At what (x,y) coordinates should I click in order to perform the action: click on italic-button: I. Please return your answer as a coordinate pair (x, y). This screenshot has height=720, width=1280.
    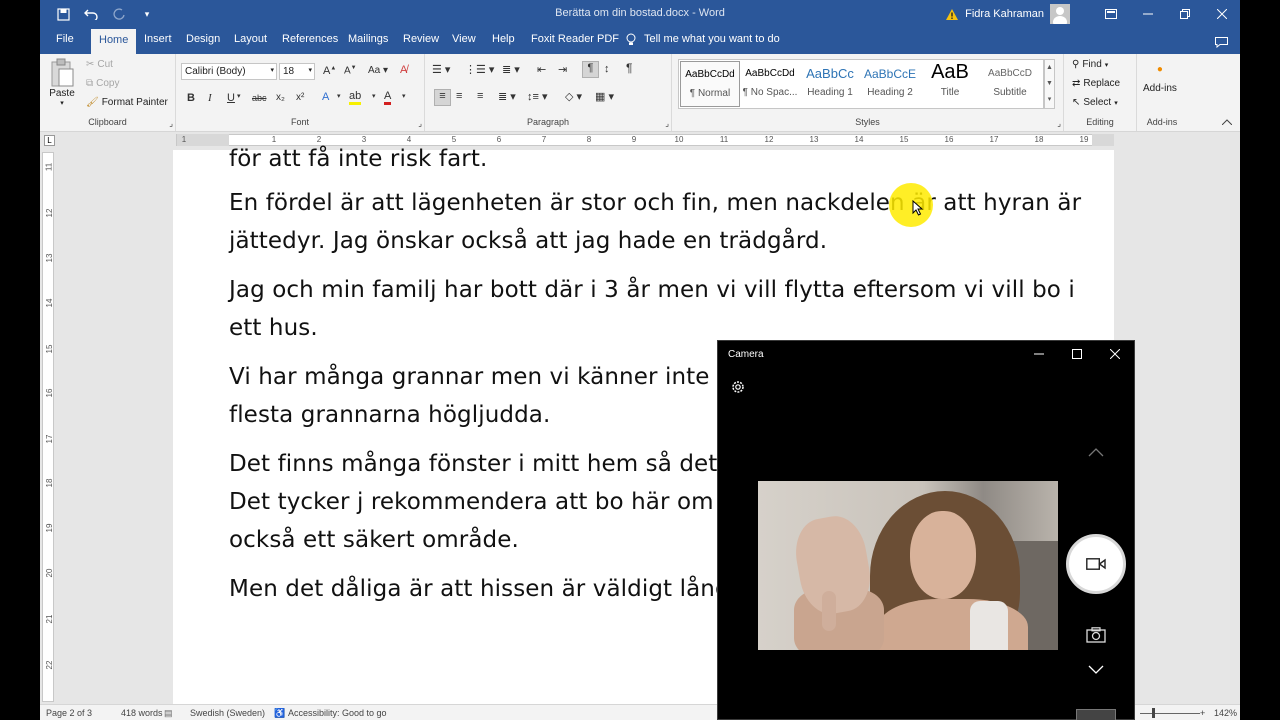
    Looking at the image, I should click on (210, 98).